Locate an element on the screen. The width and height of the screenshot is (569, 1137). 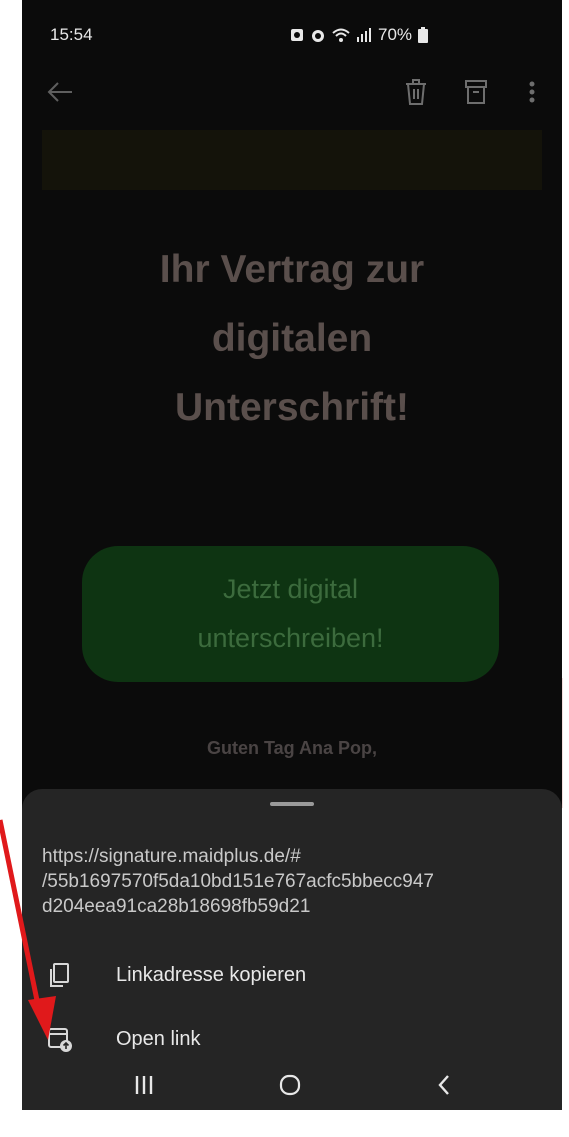
wifi-icon is located at coordinates (341, 35).